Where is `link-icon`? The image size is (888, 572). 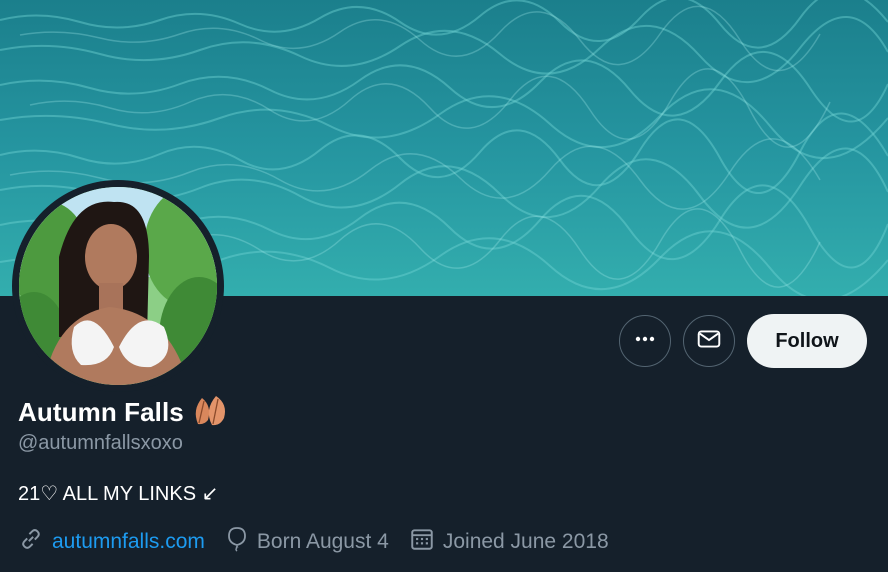 link-icon is located at coordinates (35, 542).